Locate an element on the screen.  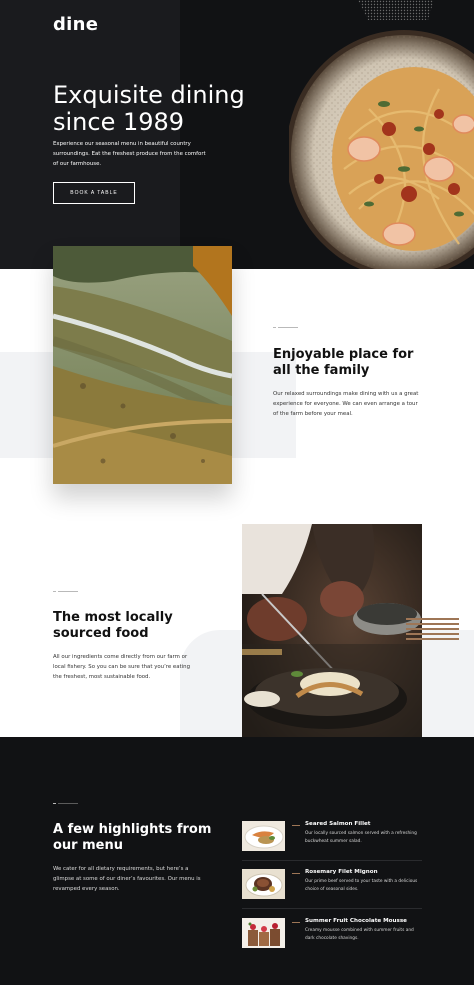
chocolate-mousse-dish-image is located at coordinates (263, 933).